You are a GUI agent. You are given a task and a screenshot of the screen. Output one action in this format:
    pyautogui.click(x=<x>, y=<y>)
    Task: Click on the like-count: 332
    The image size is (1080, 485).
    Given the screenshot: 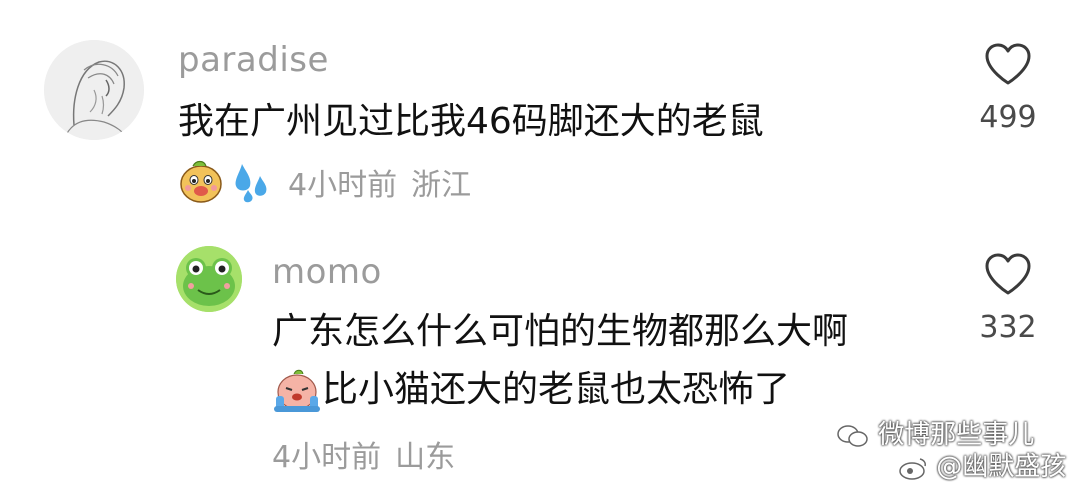 What is the action you would take?
    pyautogui.click(x=1008, y=327)
    